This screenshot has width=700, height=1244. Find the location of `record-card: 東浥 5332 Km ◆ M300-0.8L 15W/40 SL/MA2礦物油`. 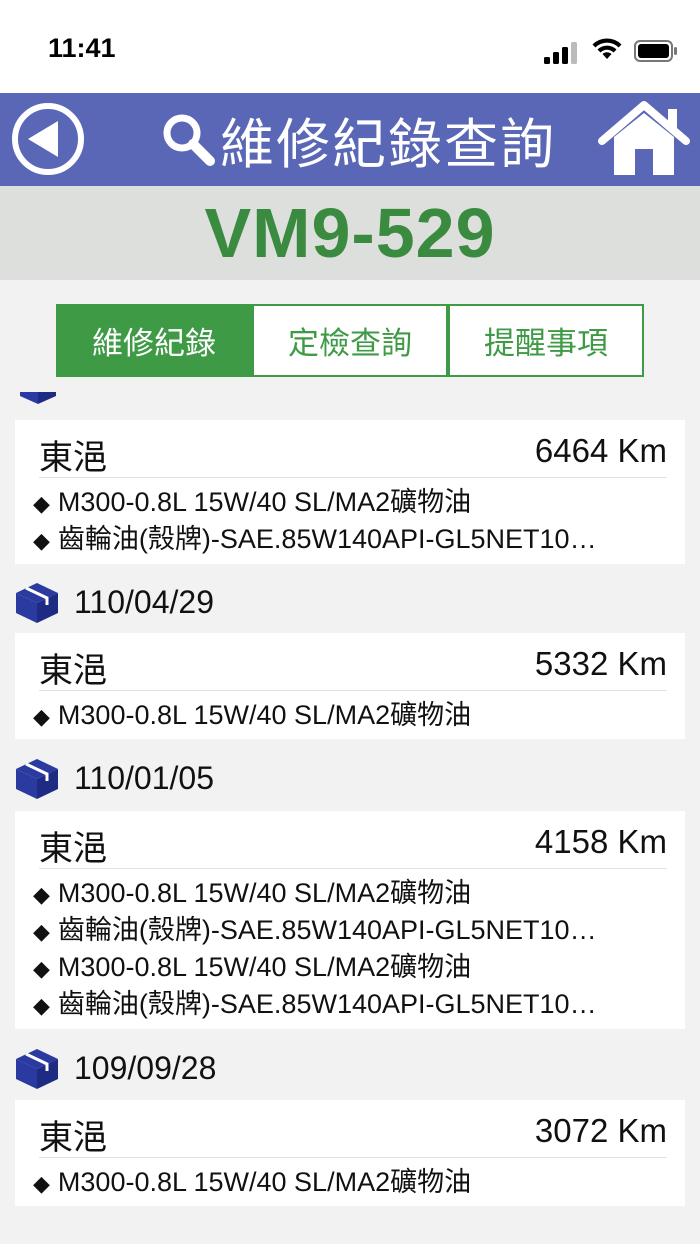

record-card: 東浥 5332 Km ◆ M300-0.8L 15W/40 SL/MA2礦物油 is located at coordinates (350, 686).